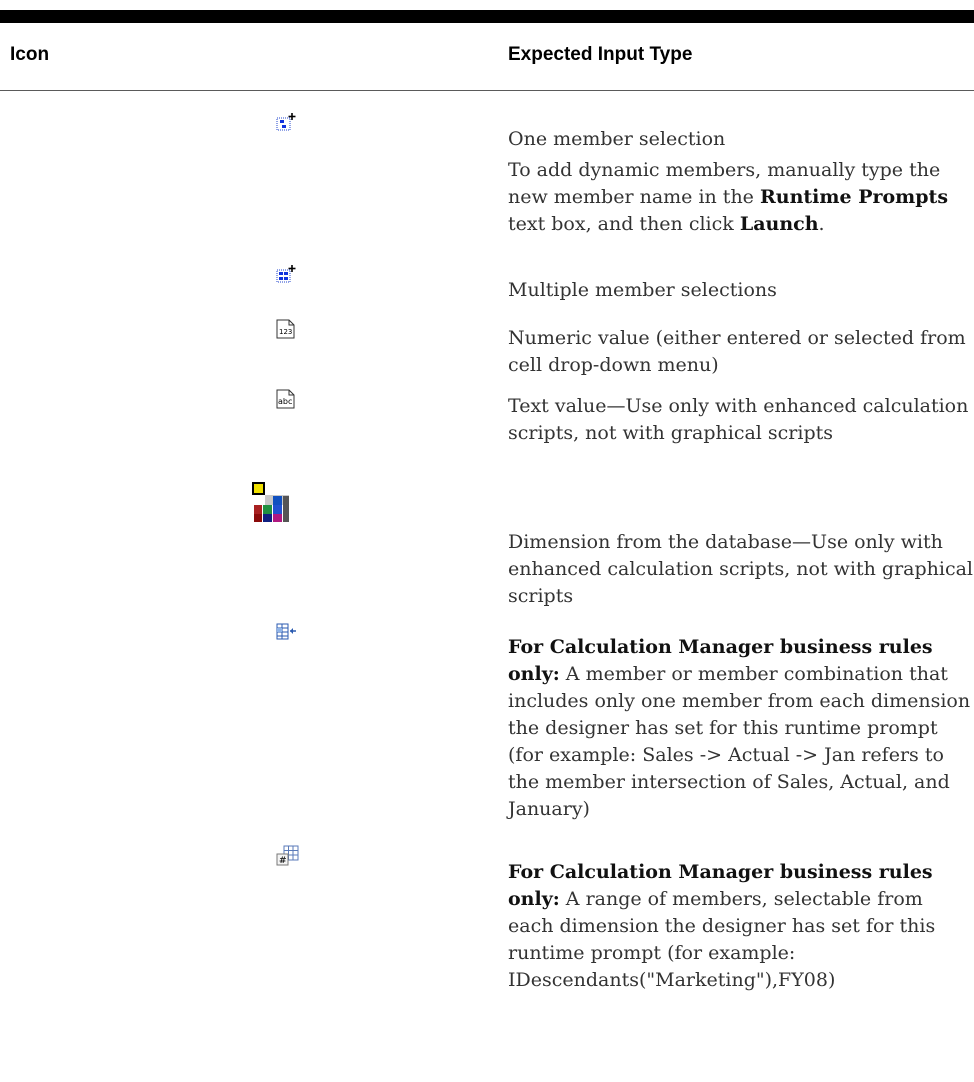 The height and width of the screenshot is (1082, 974). Describe the element at coordinates (283, 861) in the screenshot. I see `hash-glyph: #` at that location.